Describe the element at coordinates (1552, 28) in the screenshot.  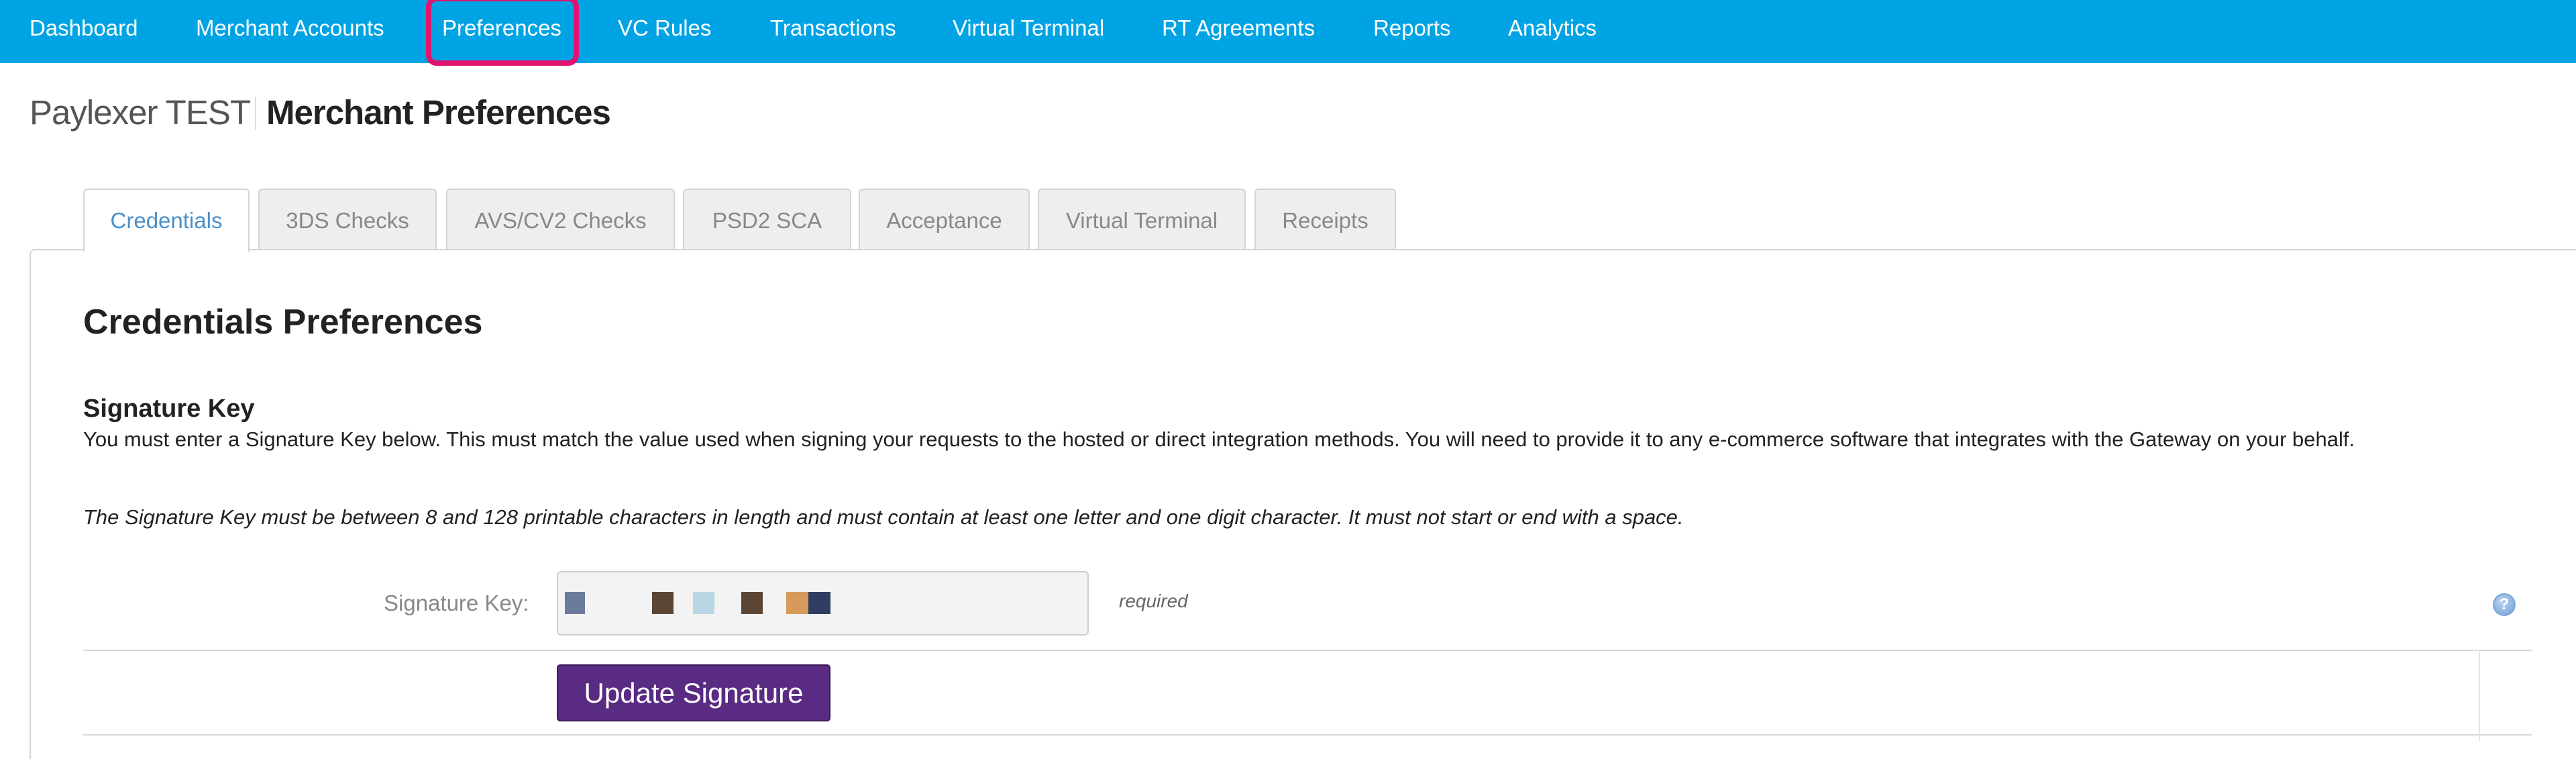
I see `nav-analytics: Analytics` at that location.